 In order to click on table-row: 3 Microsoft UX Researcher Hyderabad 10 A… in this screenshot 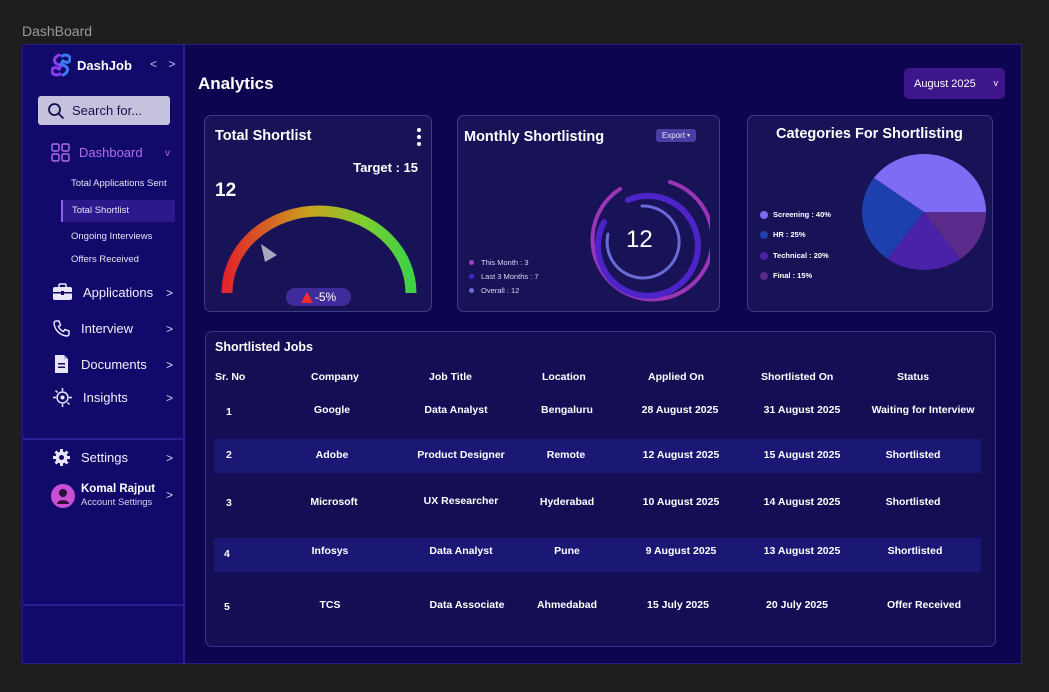, I will do `click(597, 503)`.